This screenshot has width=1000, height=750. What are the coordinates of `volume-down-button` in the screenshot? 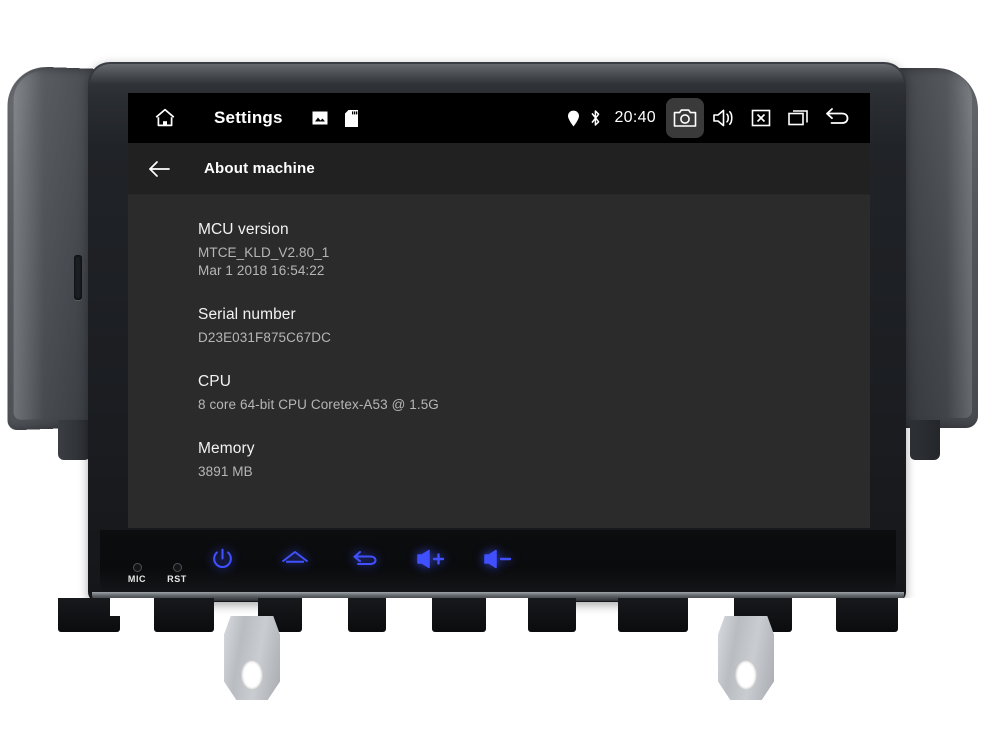 It's located at (497, 559).